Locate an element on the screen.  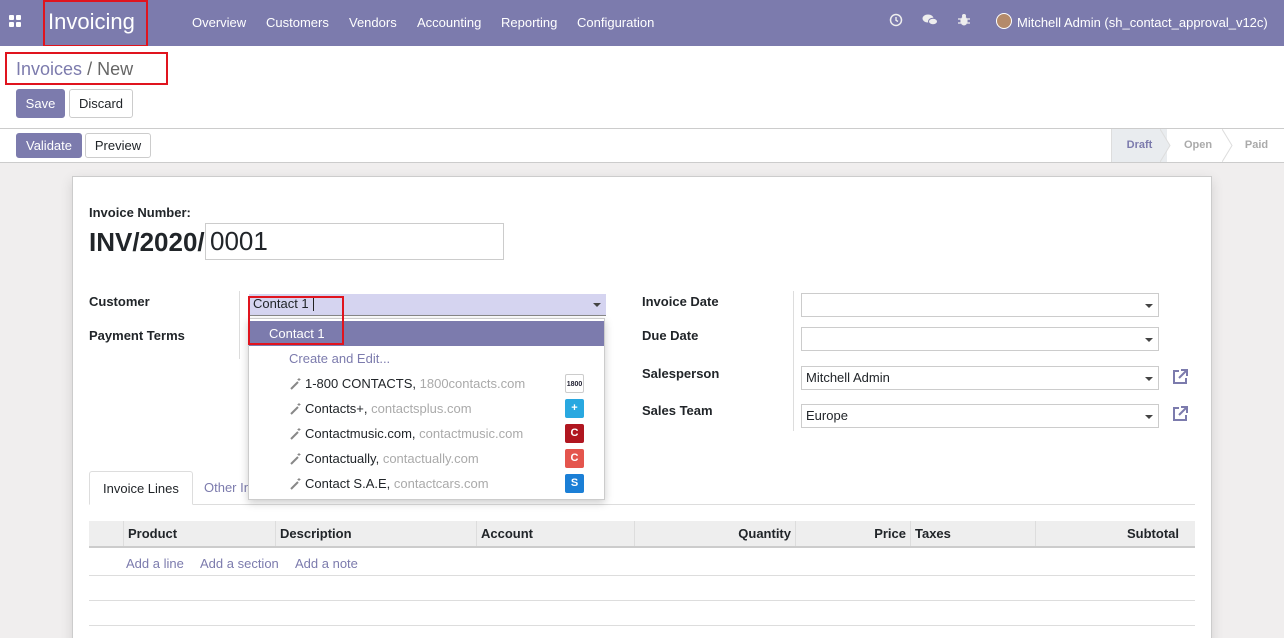
company-logo: S is located at coordinates (574, 483).